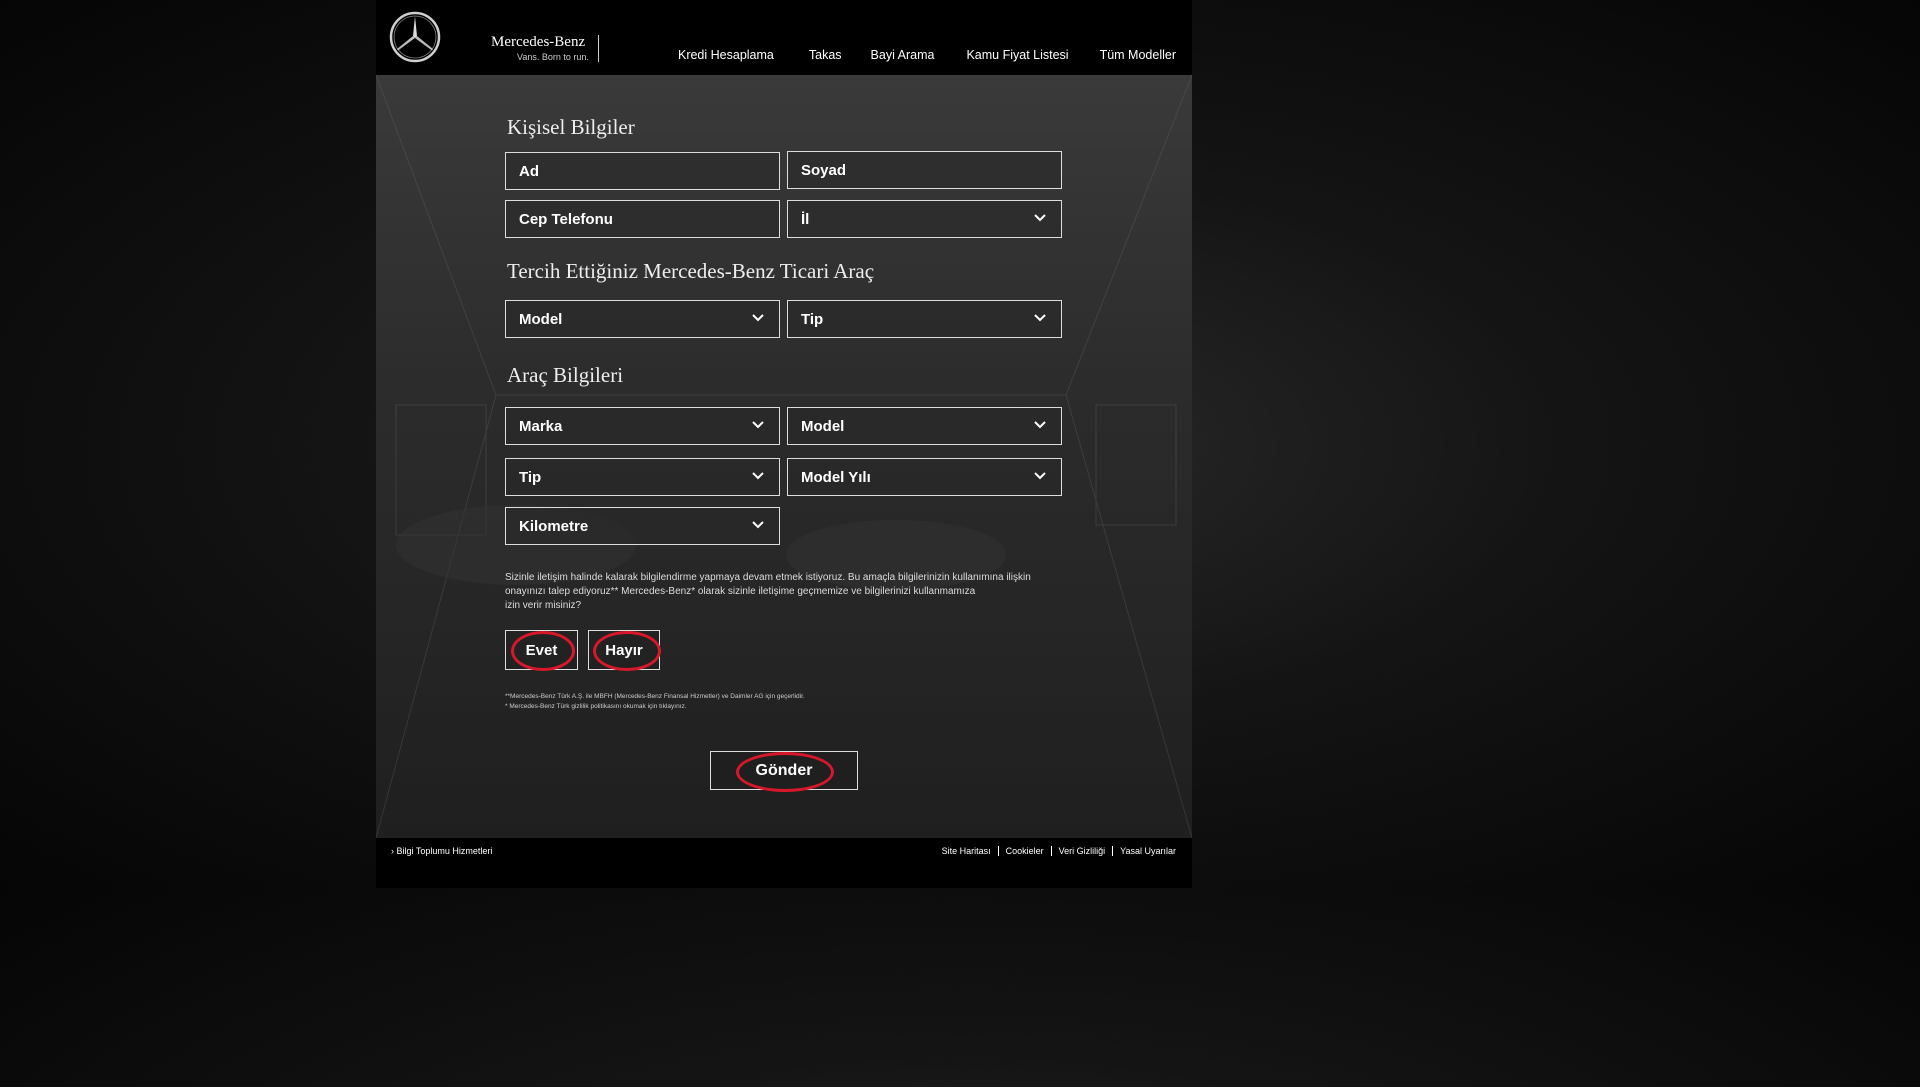  What do you see at coordinates (1025, 851) in the screenshot?
I see `footer-link-cookies: Cookieler` at bounding box center [1025, 851].